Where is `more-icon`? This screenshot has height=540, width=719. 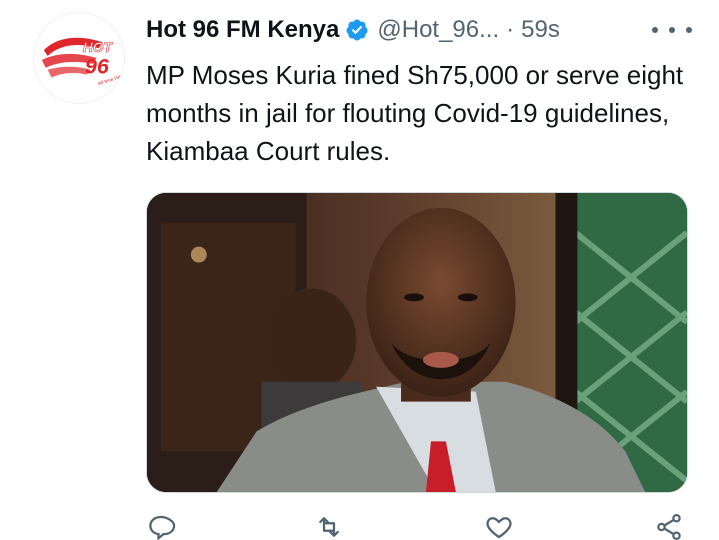
more-icon is located at coordinates (672, 30).